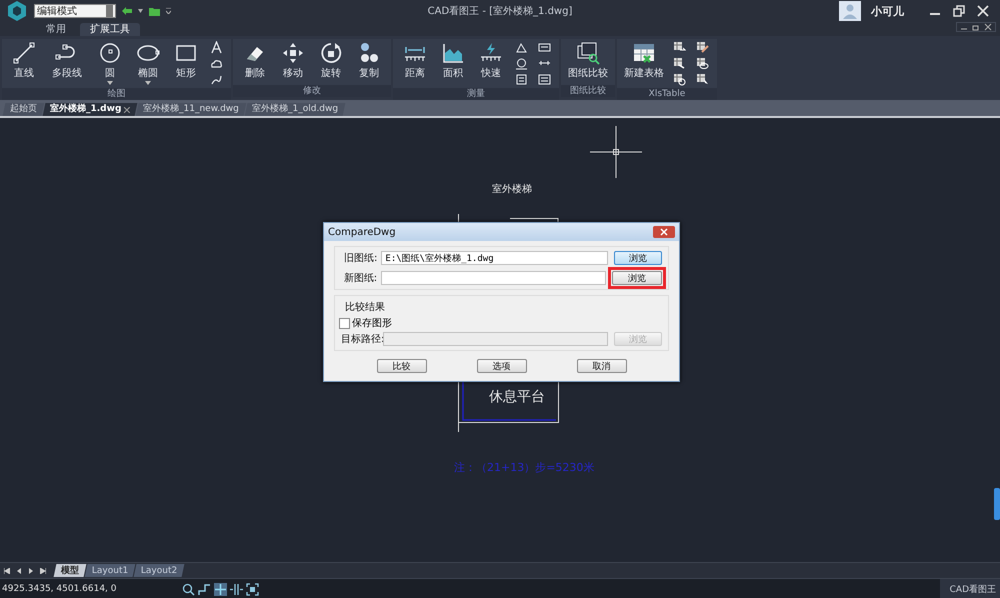 This screenshot has width=1000, height=598. I want to click on ribbon-tool-button: 距离, so click(415, 60).